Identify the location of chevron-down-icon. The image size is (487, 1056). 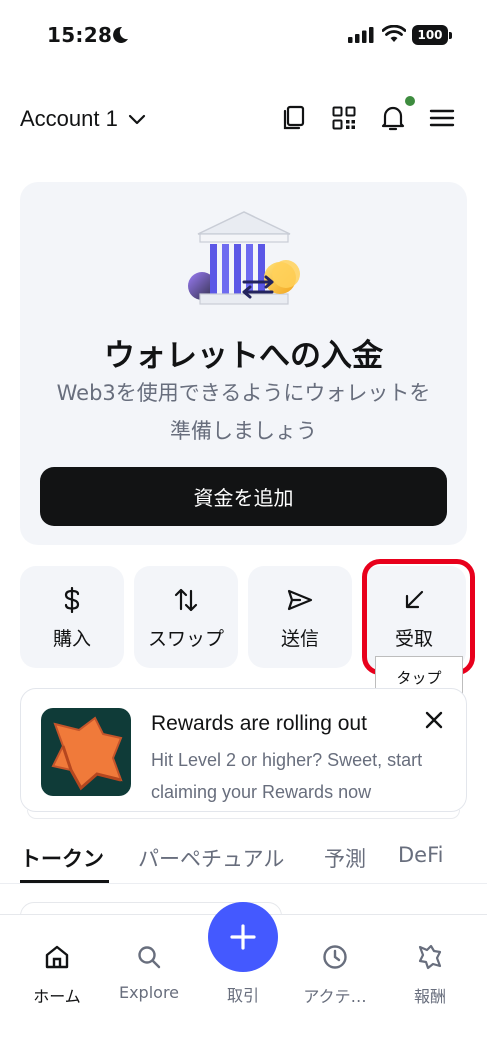
(136, 119).